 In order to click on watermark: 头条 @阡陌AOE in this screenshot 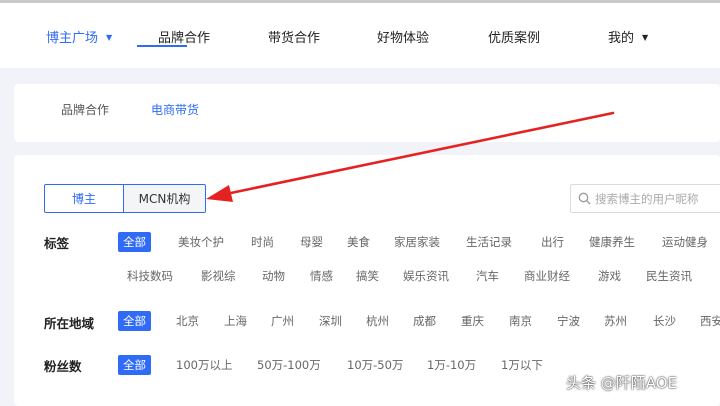, I will do `click(622, 383)`.